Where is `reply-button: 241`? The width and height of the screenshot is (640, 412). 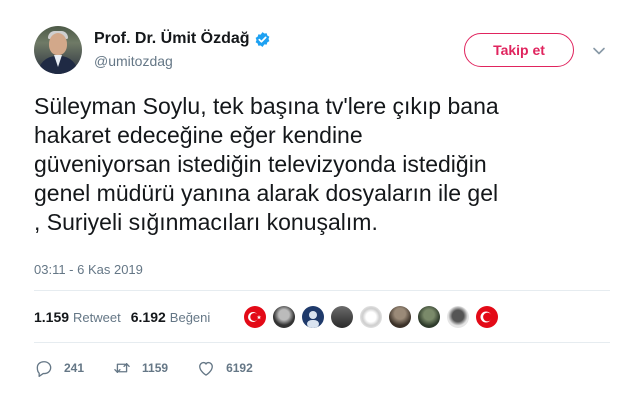 reply-button: 241 is located at coordinates (59, 368).